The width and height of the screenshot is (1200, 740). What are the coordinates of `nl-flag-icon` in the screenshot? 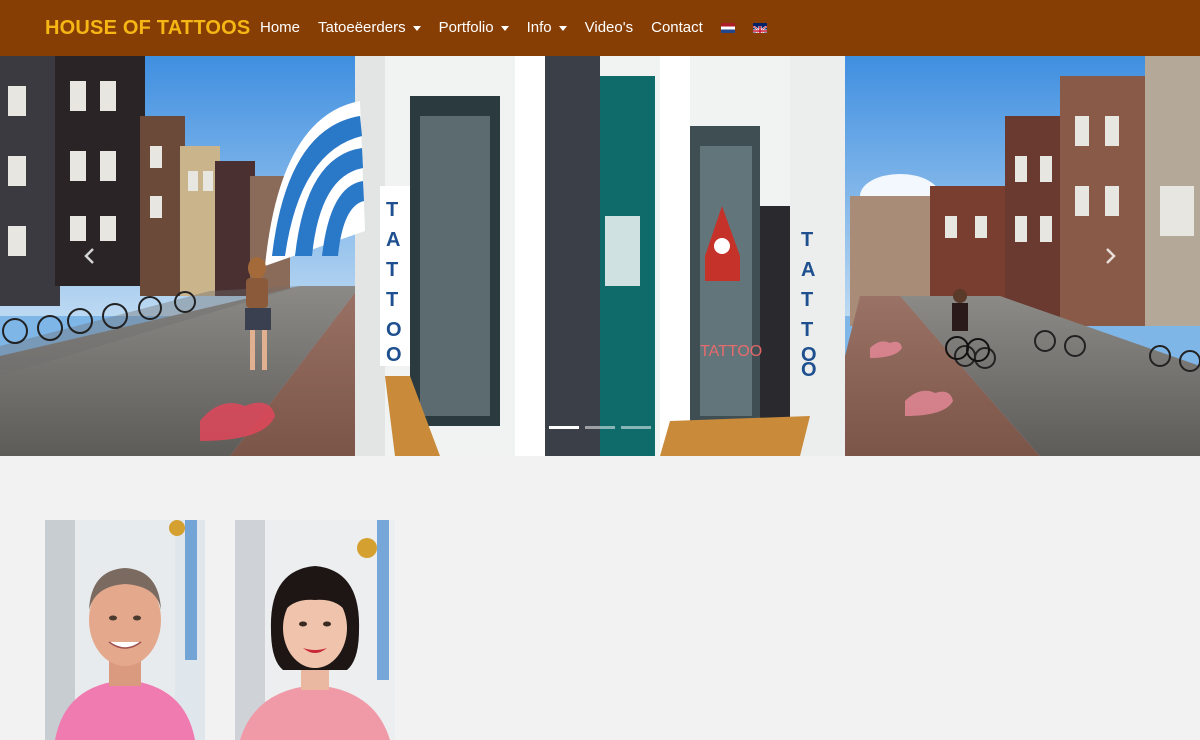 It's located at (727, 28).